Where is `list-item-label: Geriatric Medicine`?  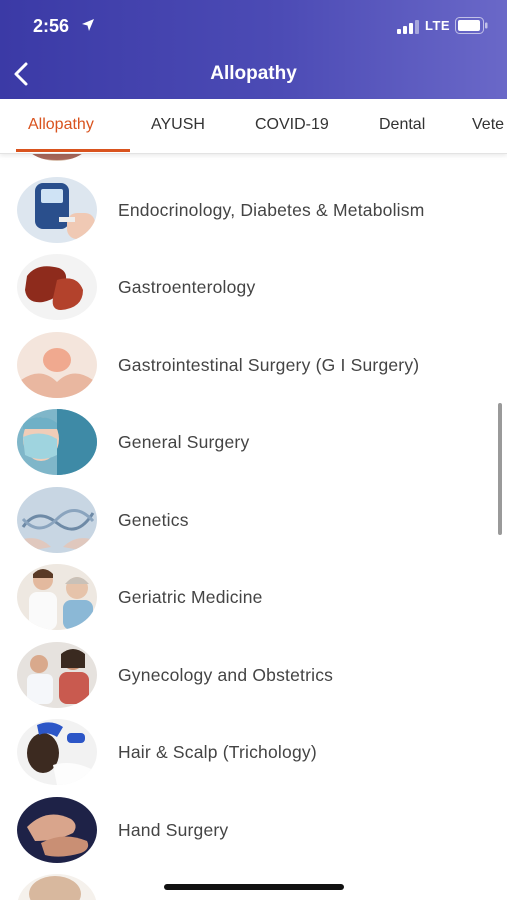
list-item-label: Geriatric Medicine is located at coordinates (190, 597).